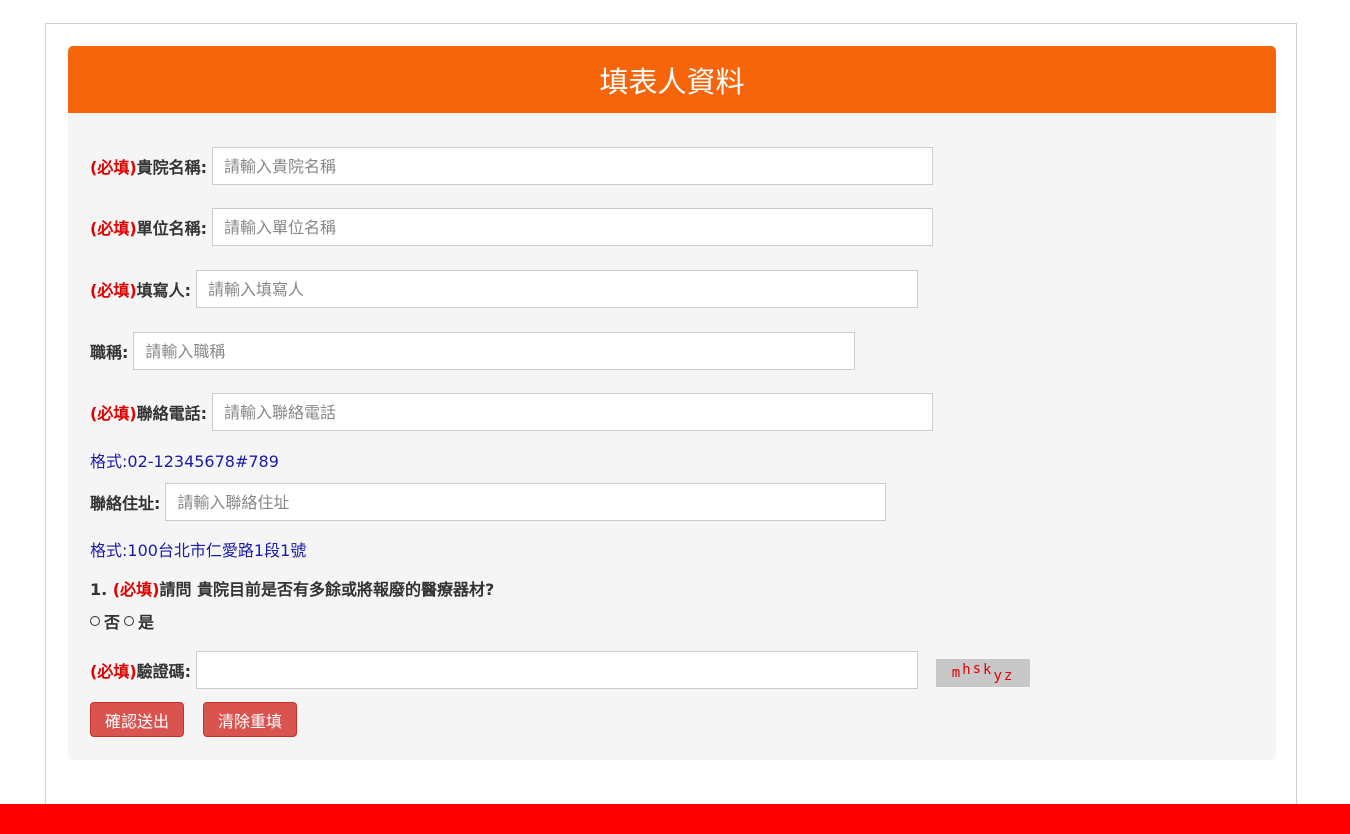  I want to click on question-text: 請問 貴院目前是否有多餘或將報廢的醫療器材?, so click(327, 589).